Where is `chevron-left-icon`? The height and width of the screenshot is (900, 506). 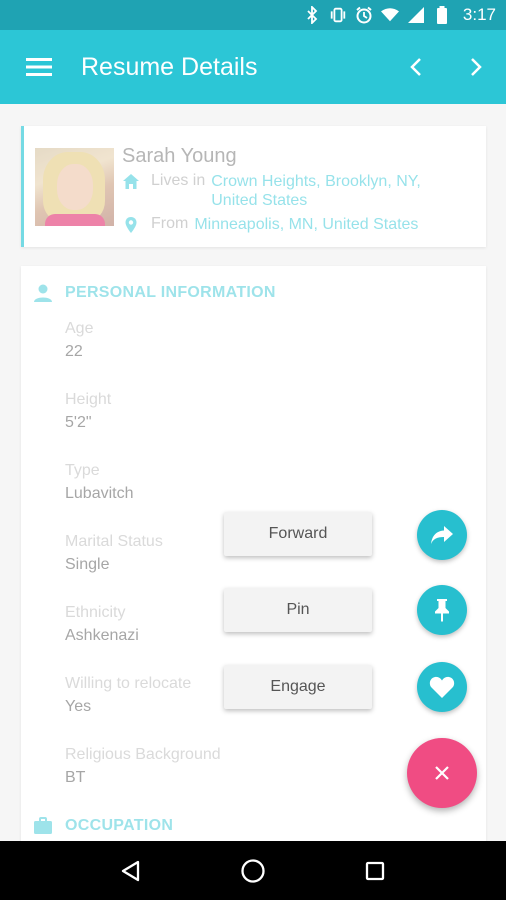 chevron-left-icon is located at coordinates (416, 67).